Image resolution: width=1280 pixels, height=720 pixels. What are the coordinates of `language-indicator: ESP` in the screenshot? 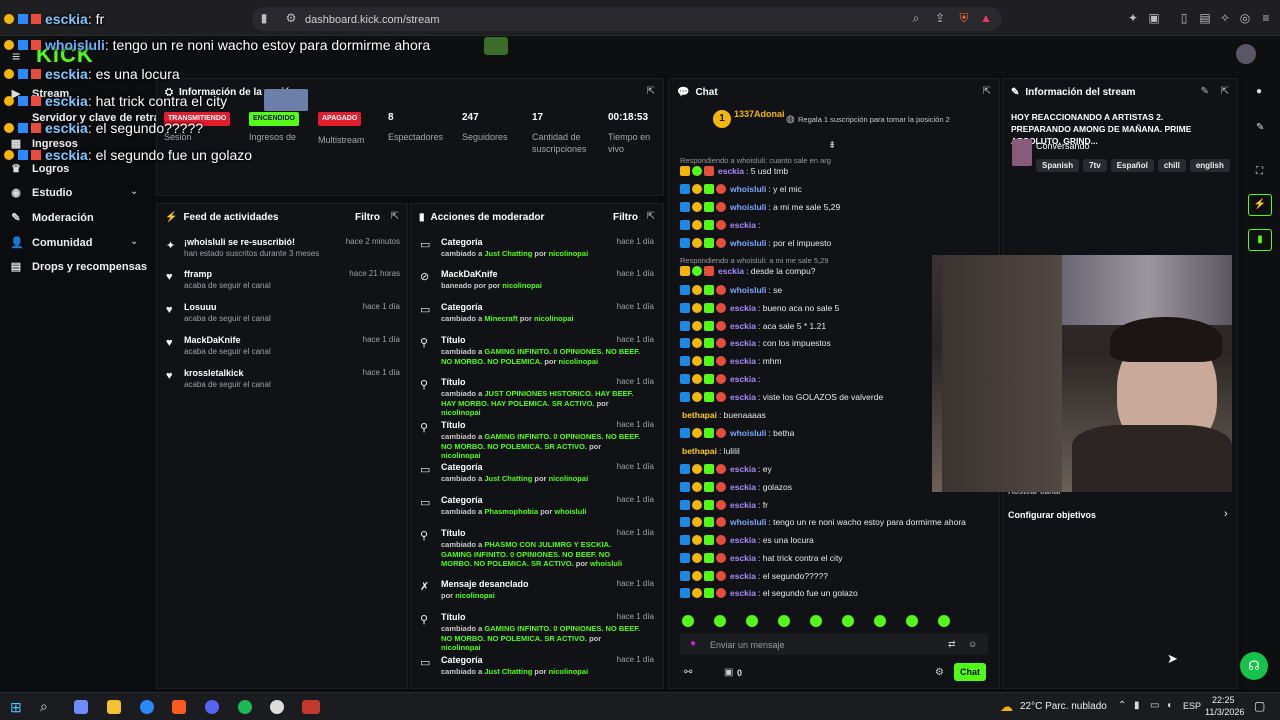 It's located at (1192, 706).